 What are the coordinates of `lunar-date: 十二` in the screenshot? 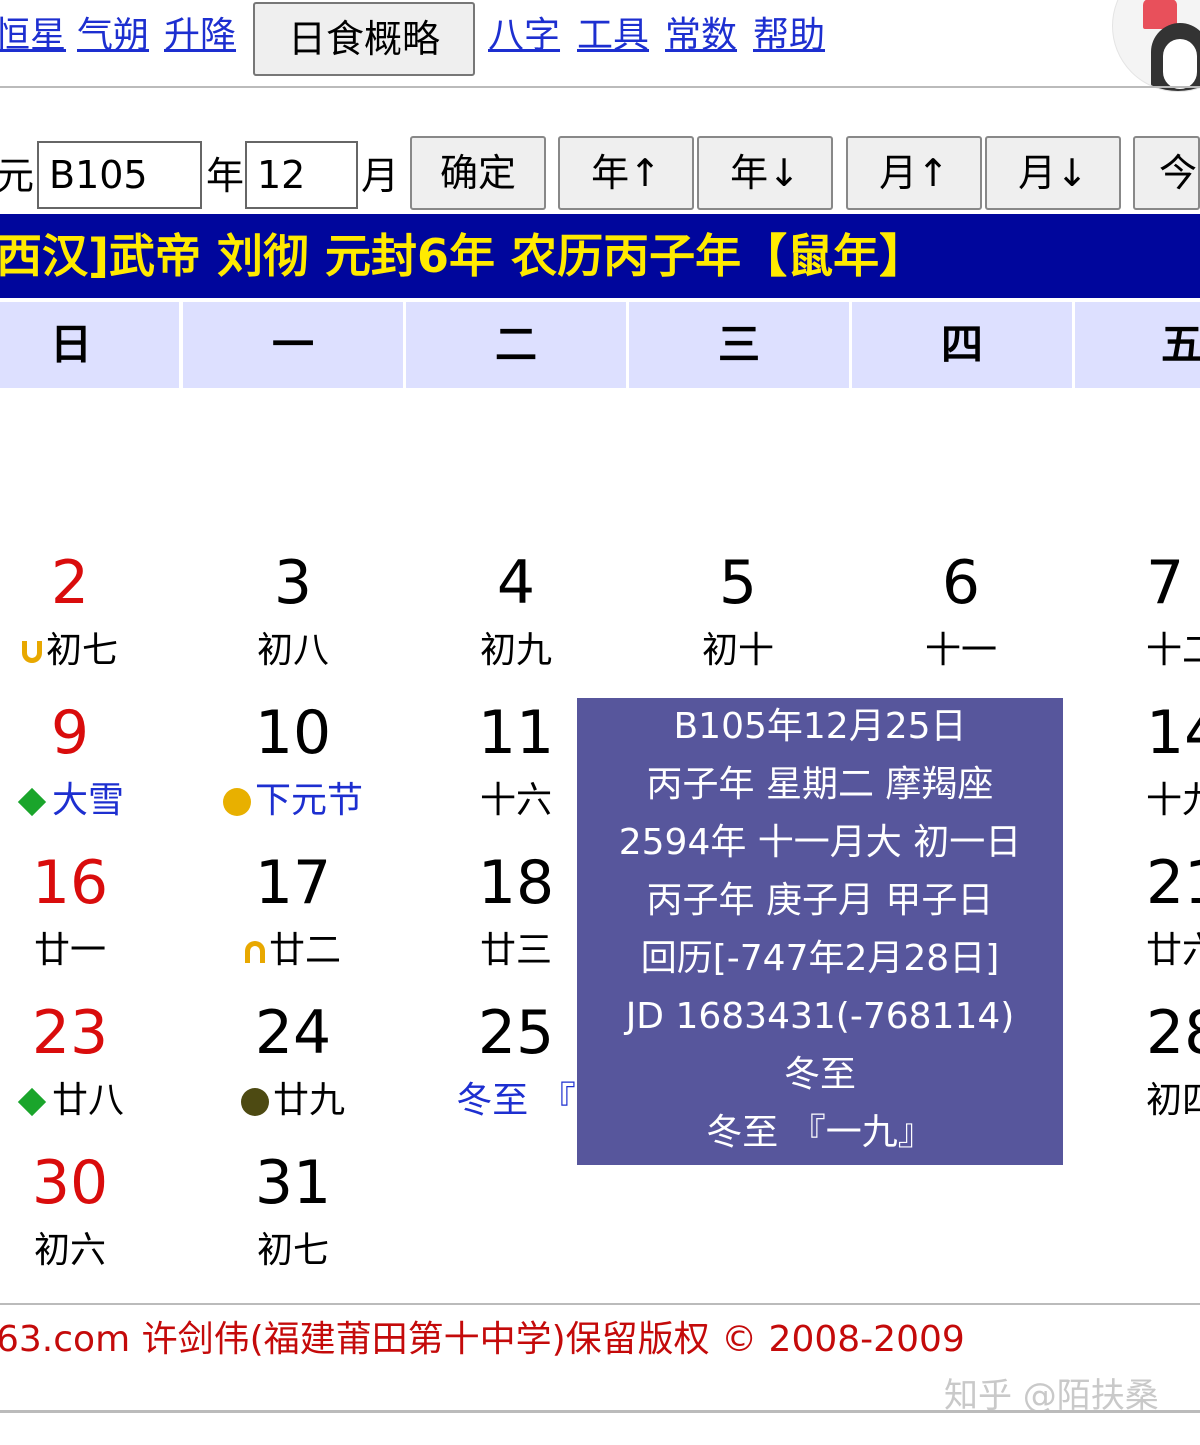 It's located at (1173, 650).